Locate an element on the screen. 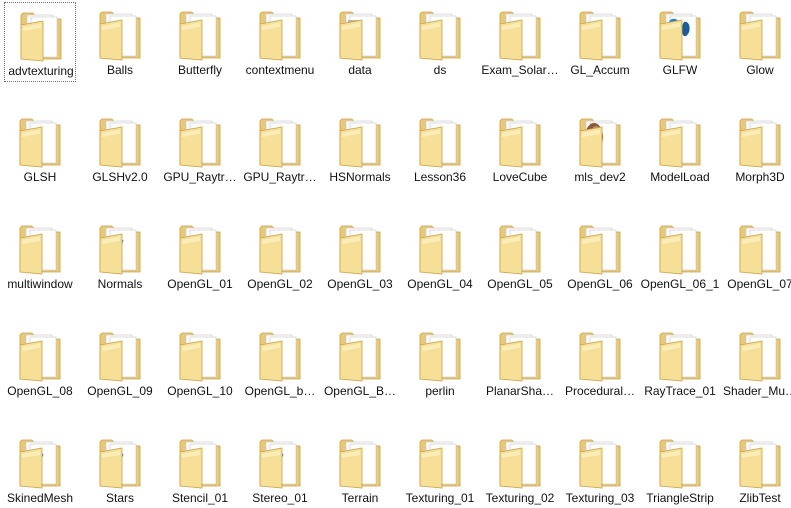 The image size is (791, 508). folder-label: OpenGL_01 is located at coordinates (200, 284).